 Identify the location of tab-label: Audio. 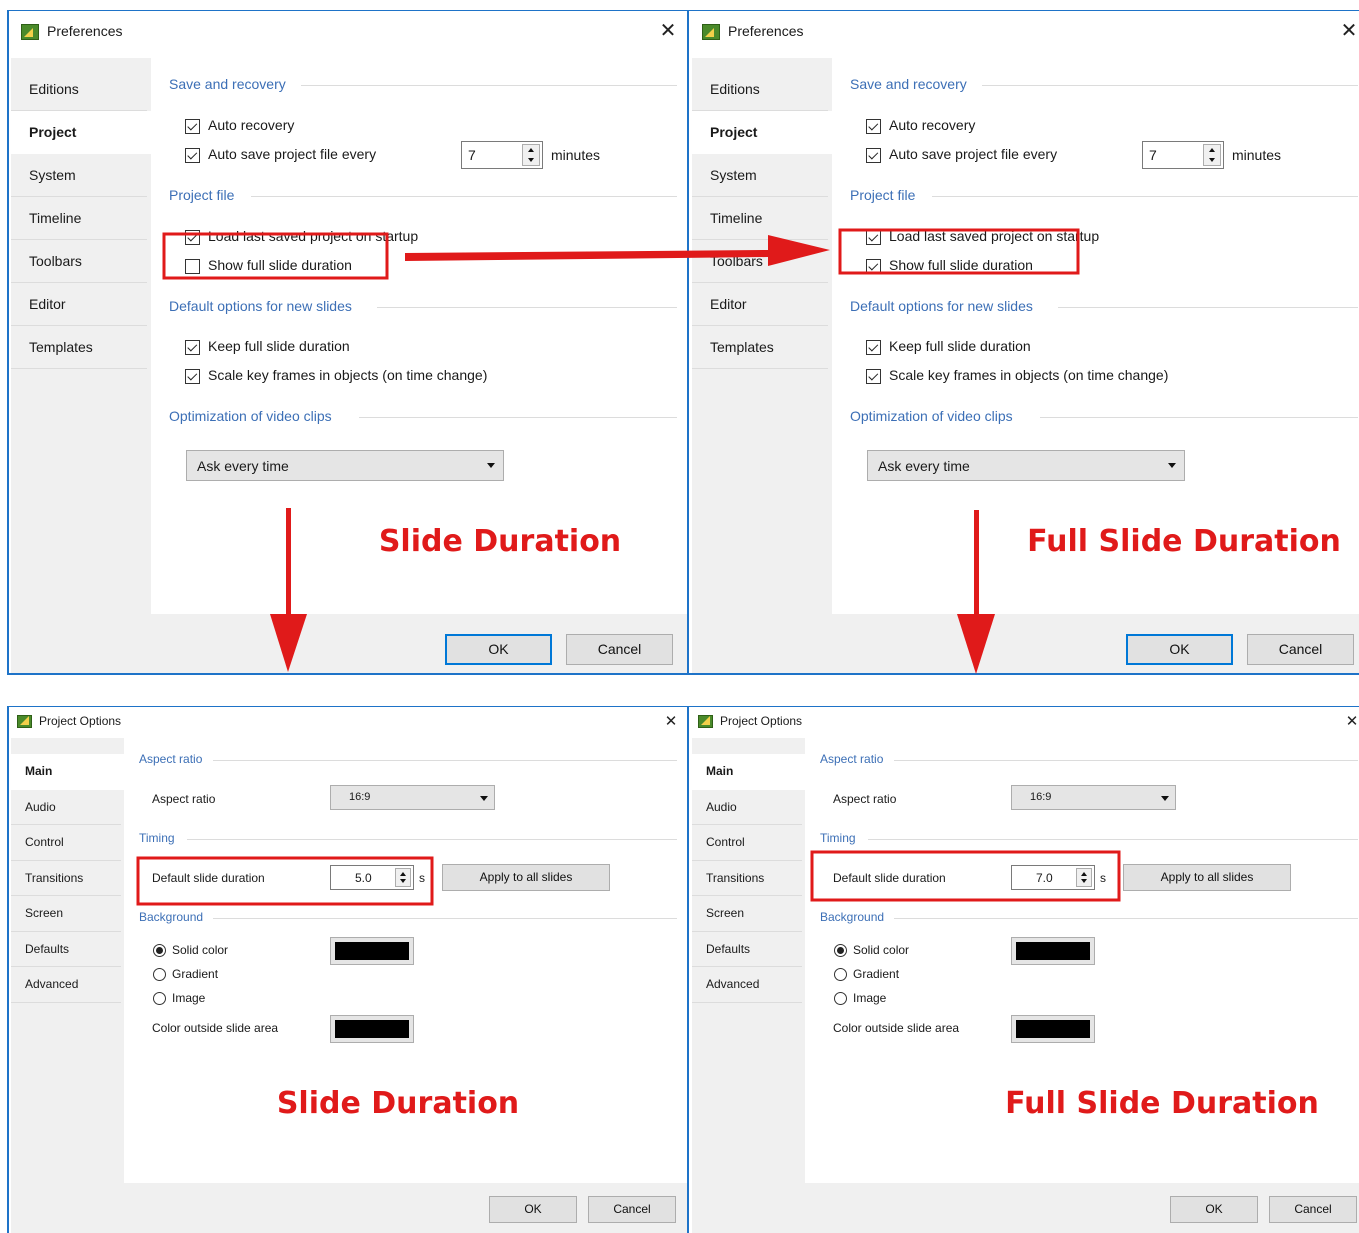
(40, 806).